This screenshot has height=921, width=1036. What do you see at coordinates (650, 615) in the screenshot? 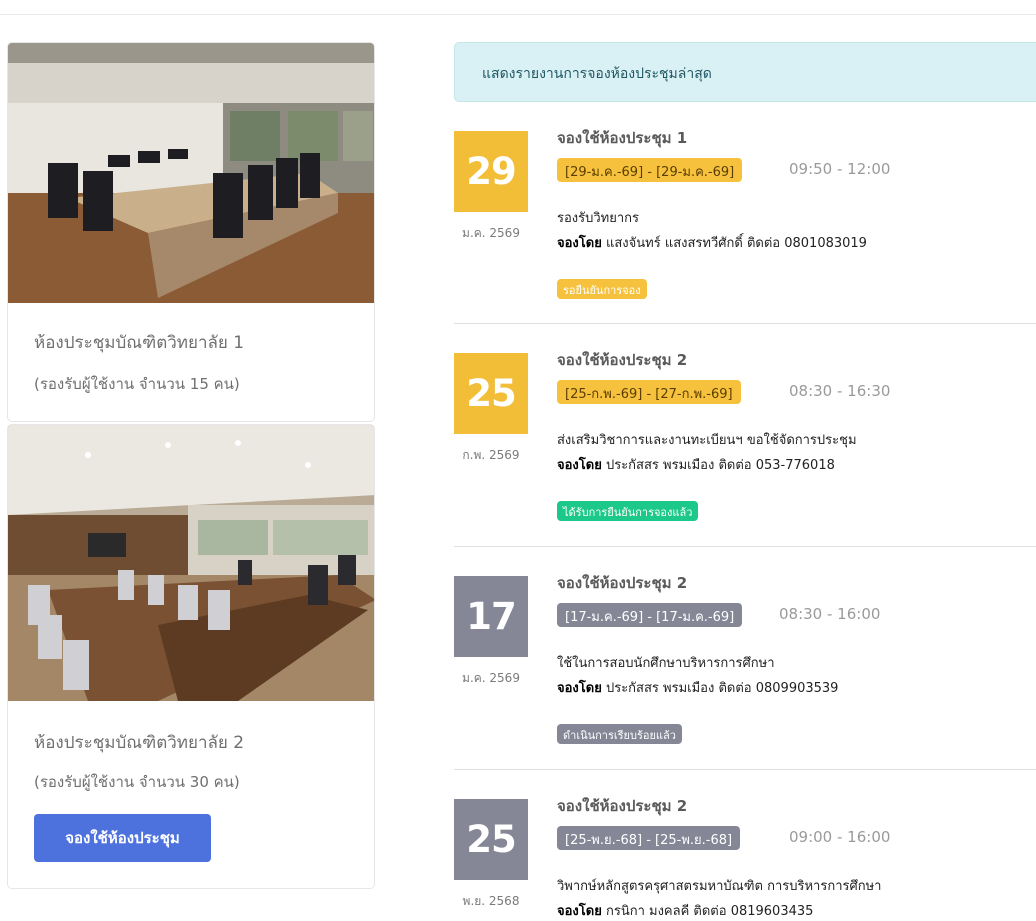
I see `booking-date-range: [17-ม.ค.-69] - [17-ม.ค.-69]` at bounding box center [650, 615].